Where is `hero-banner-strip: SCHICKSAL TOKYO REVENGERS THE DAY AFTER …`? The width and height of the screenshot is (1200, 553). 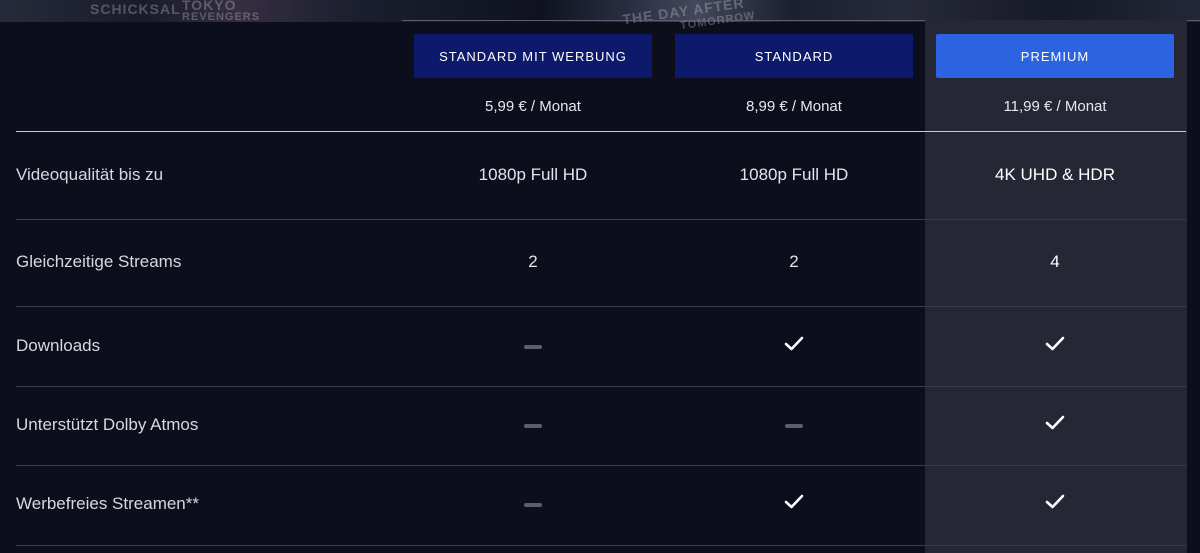 hero-banner-strip: SCHICKSAL TOKYO REVENGERS THE DAY AFTER … is located at coordinates (600, 16).